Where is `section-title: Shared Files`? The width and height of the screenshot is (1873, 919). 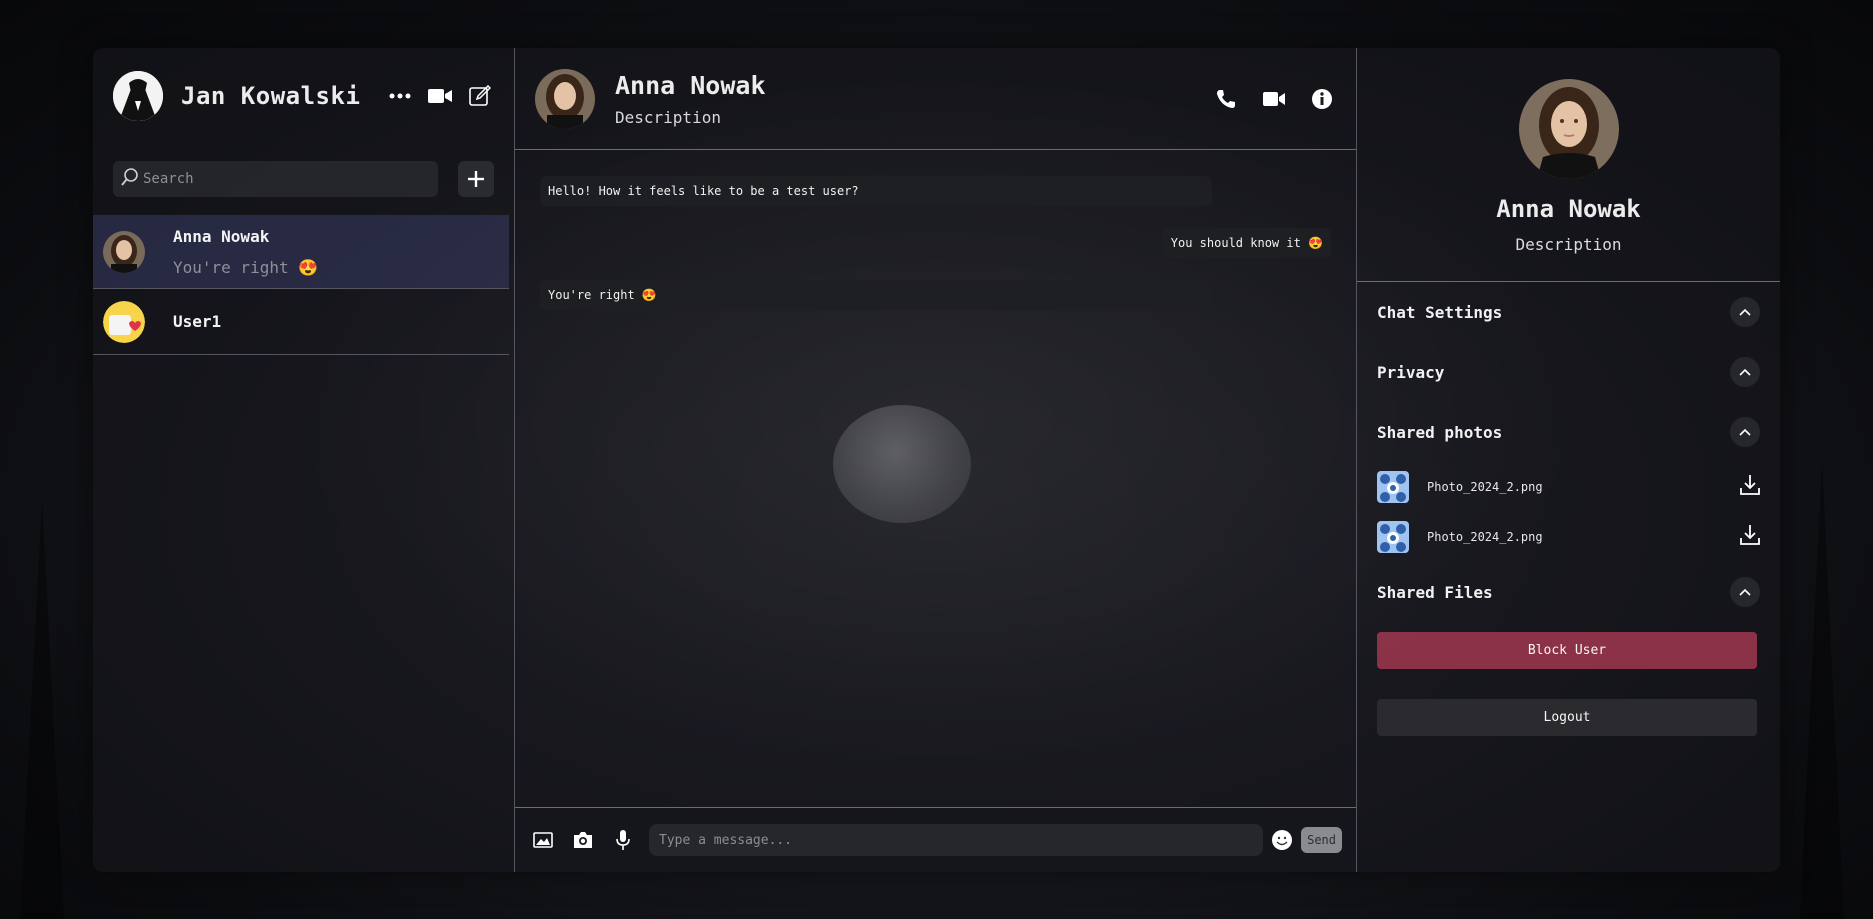
section-title: Shared Files is located at coordinates (1435, 592).